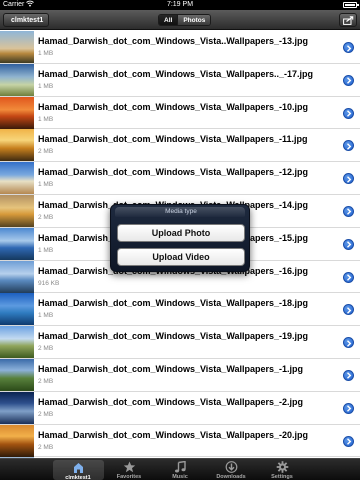 This screenshot has height=480, width=360. What do you see at coordinates (181, 233) in the screenshot?
I see `upload-photo-button: Upload Photo` at bounding box center [181, 233].